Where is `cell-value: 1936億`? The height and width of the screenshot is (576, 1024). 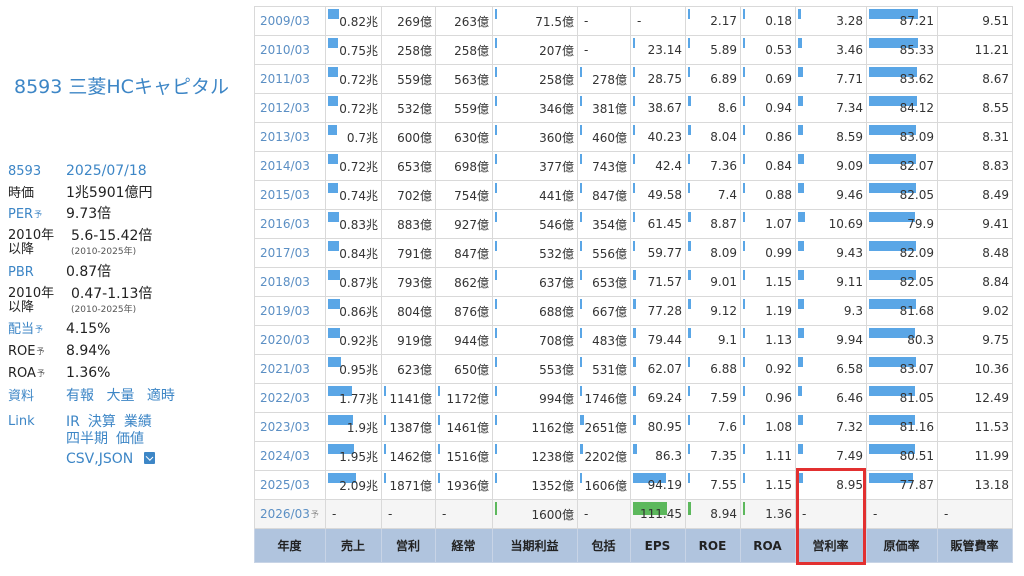 cell-value: 1936億 is located at coordinates (467, 485).